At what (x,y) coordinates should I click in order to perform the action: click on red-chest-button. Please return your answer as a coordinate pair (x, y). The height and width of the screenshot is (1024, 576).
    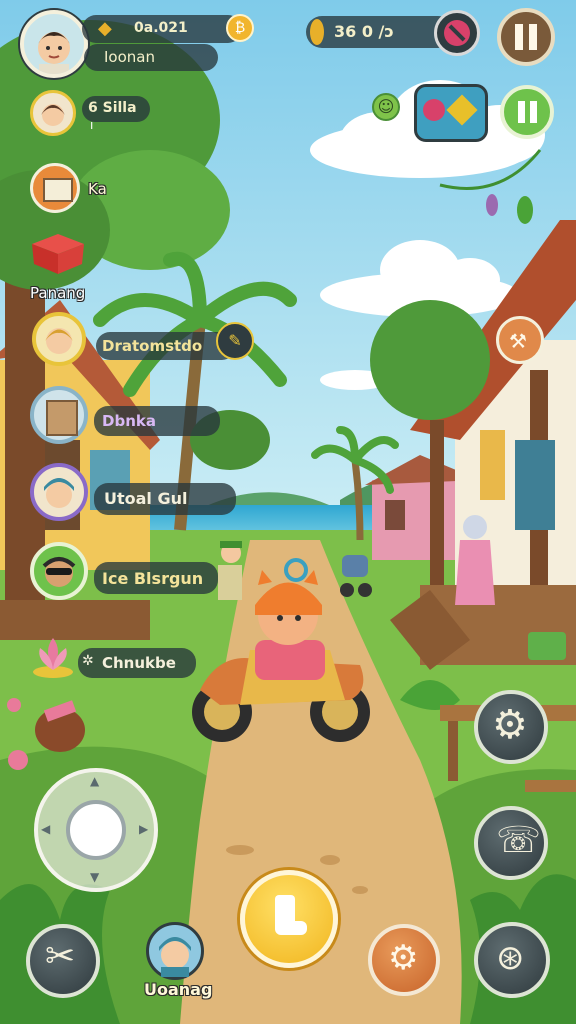
    Looking at the image, I should click on (58, 254).